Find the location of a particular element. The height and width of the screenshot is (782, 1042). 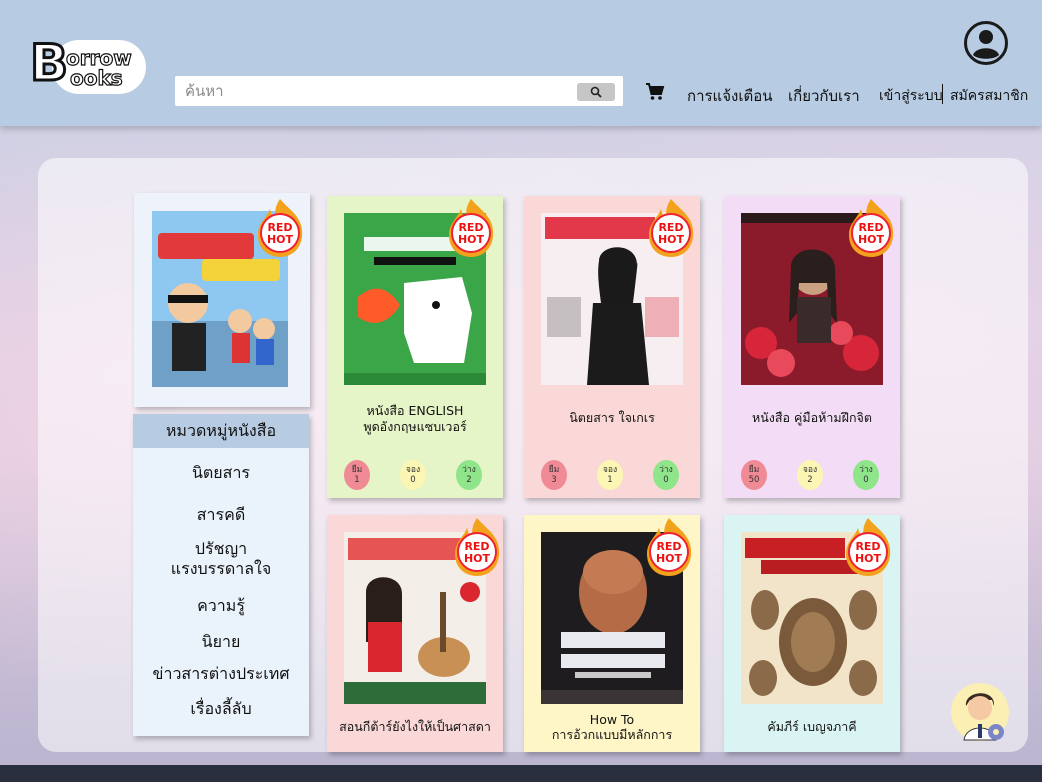

borrow-value: 3 is located at coordinates (554, 480).